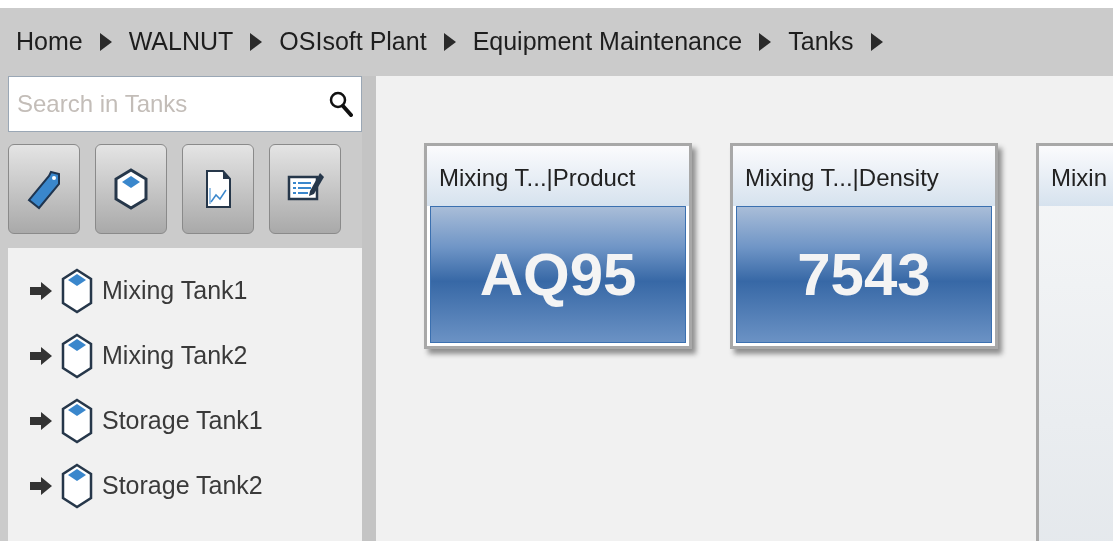  Describe the element at coordinates (821, 42) in the screenshot. I see `breadcrumb-link: Tanks` at that location.